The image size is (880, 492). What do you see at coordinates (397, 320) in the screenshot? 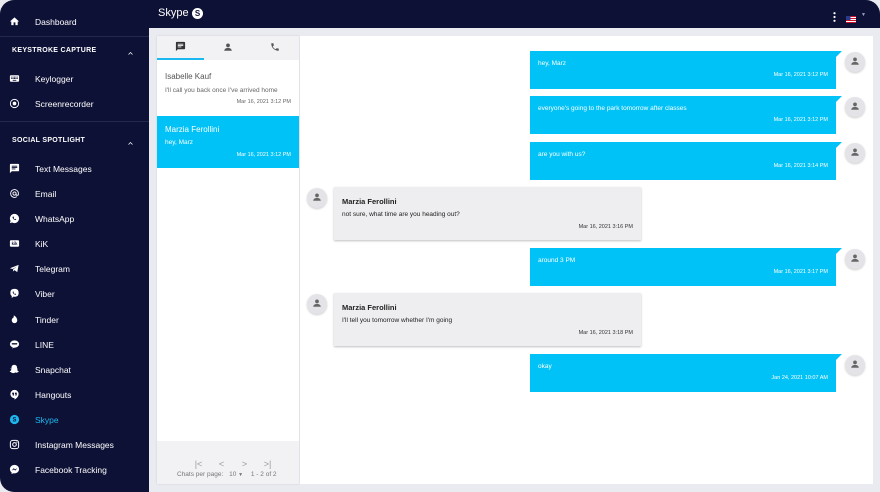
I see `message-text: I'll tell you tomorrow whether I'm going` at bounding box center [397, 320].